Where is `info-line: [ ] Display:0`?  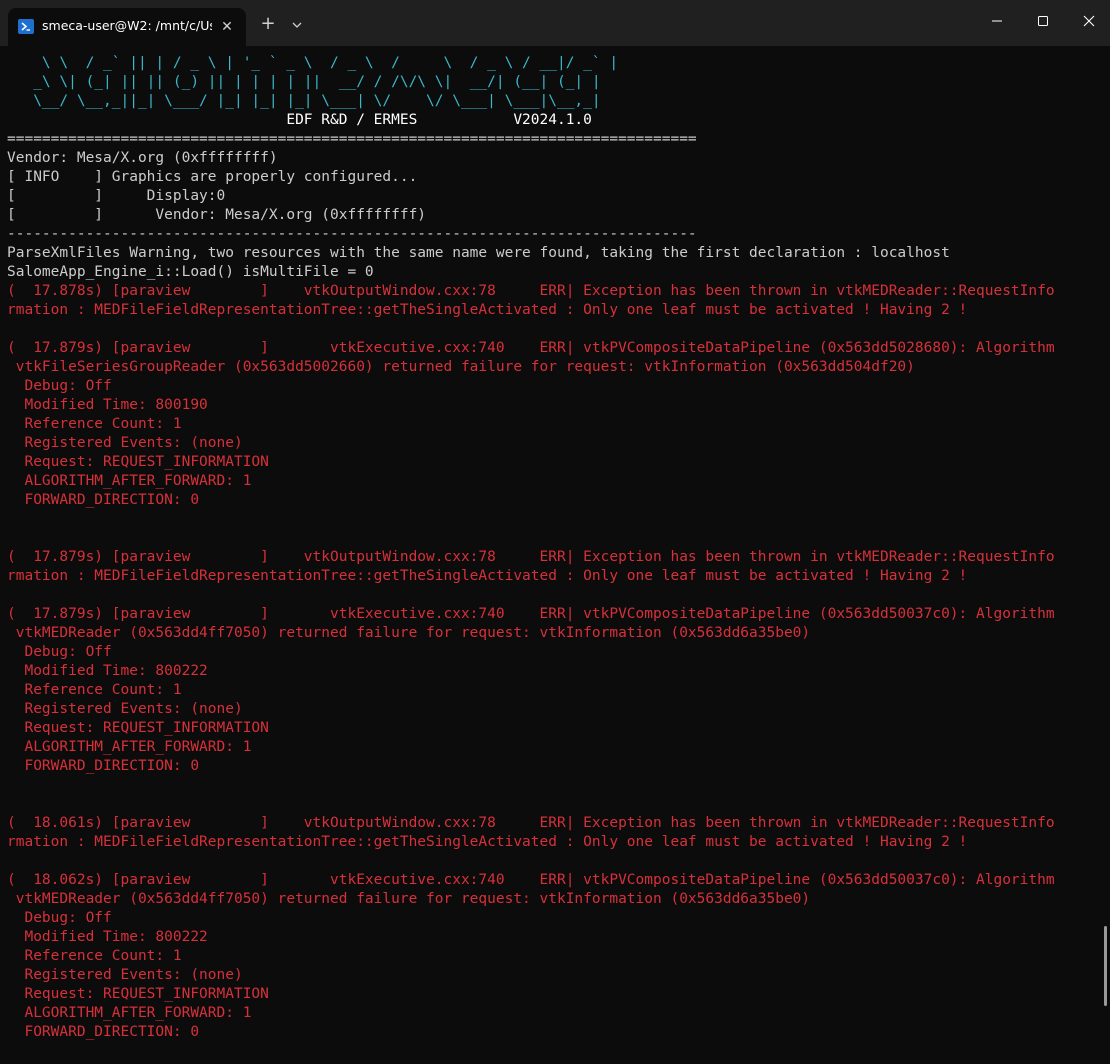 info-line: [ ] Display:0 is located at coordinates (116, 196).